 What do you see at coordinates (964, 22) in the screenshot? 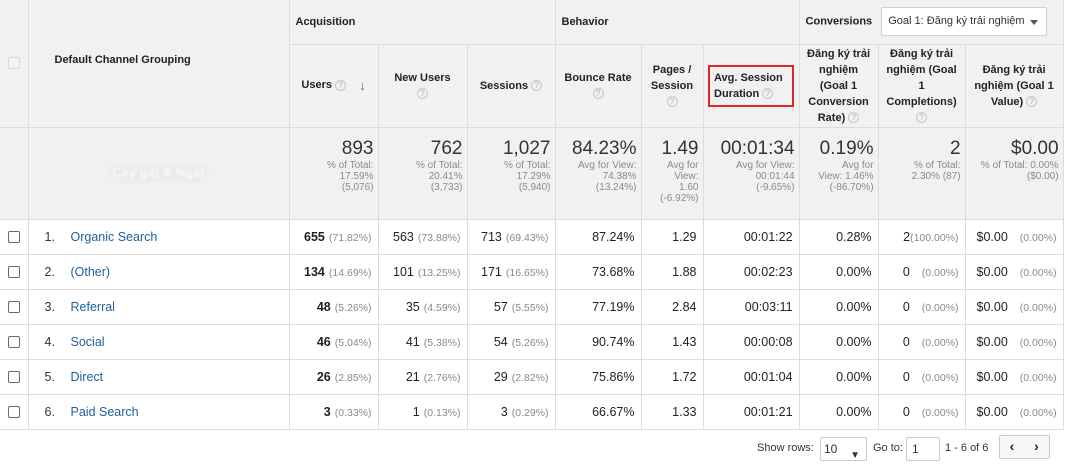
I see `goal-selector-dropdown: Goal 1: Đăng ký trải nghiệm` at bounding box center [964, 22].